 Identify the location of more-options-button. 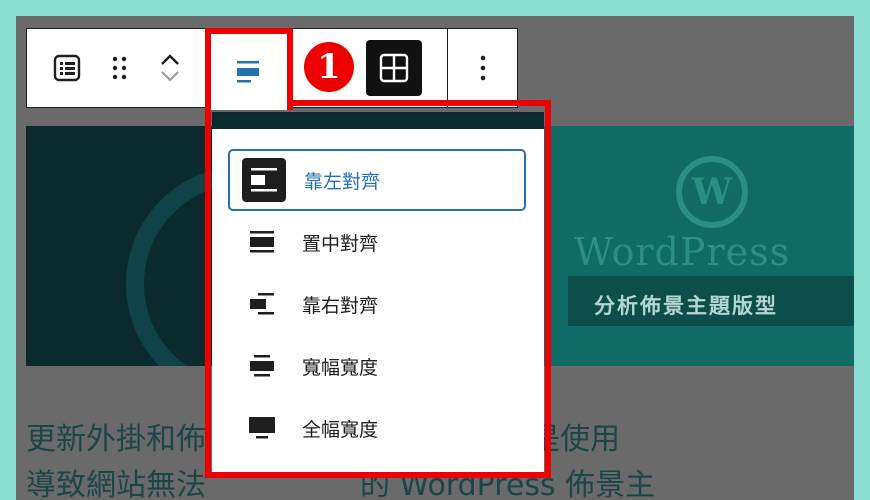
(483, 68).